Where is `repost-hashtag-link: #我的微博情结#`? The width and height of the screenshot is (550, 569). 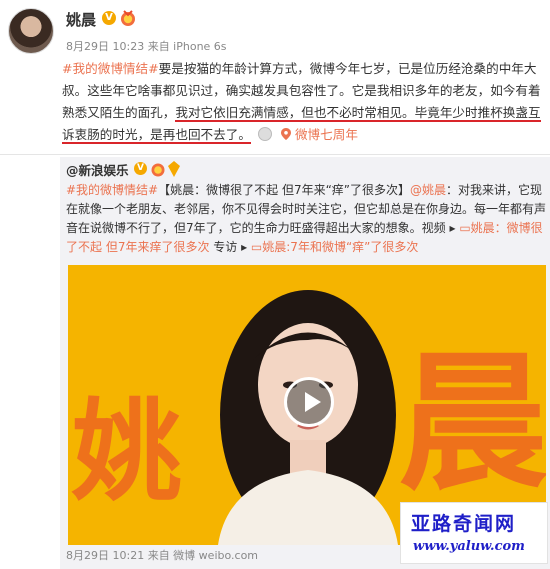 repost-hashtag-link: #我的微博情结# is located at coordinates (112, 190).